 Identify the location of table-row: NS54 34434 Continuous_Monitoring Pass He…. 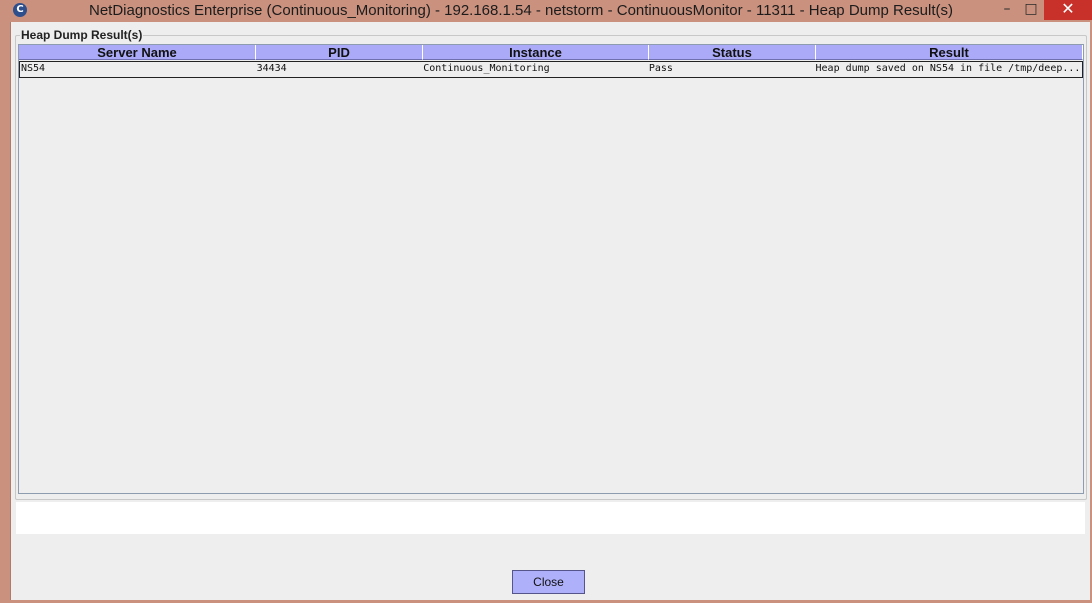
(551, 69).